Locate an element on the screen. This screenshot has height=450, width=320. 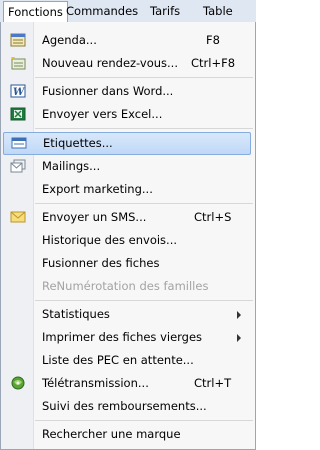
menu-item-nouveau-rendez-vous: Nouveau rendez-vous... Ctrl+F8 is located at coordinates (128, 63).